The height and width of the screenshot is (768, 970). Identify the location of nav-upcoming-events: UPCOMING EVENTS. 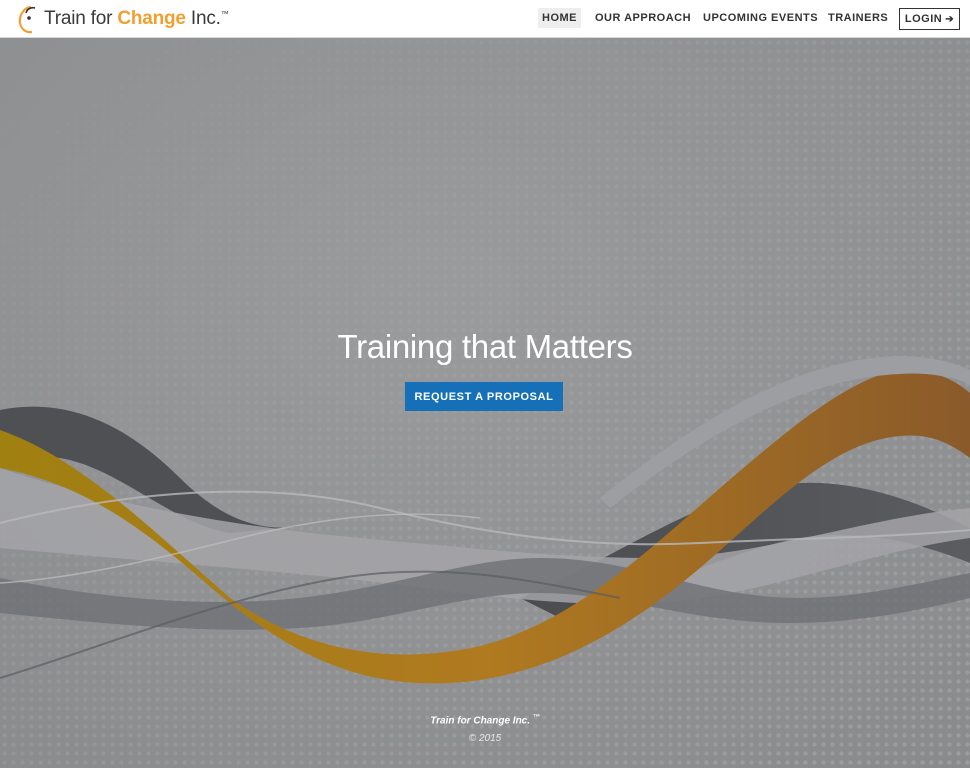
(760, 18).